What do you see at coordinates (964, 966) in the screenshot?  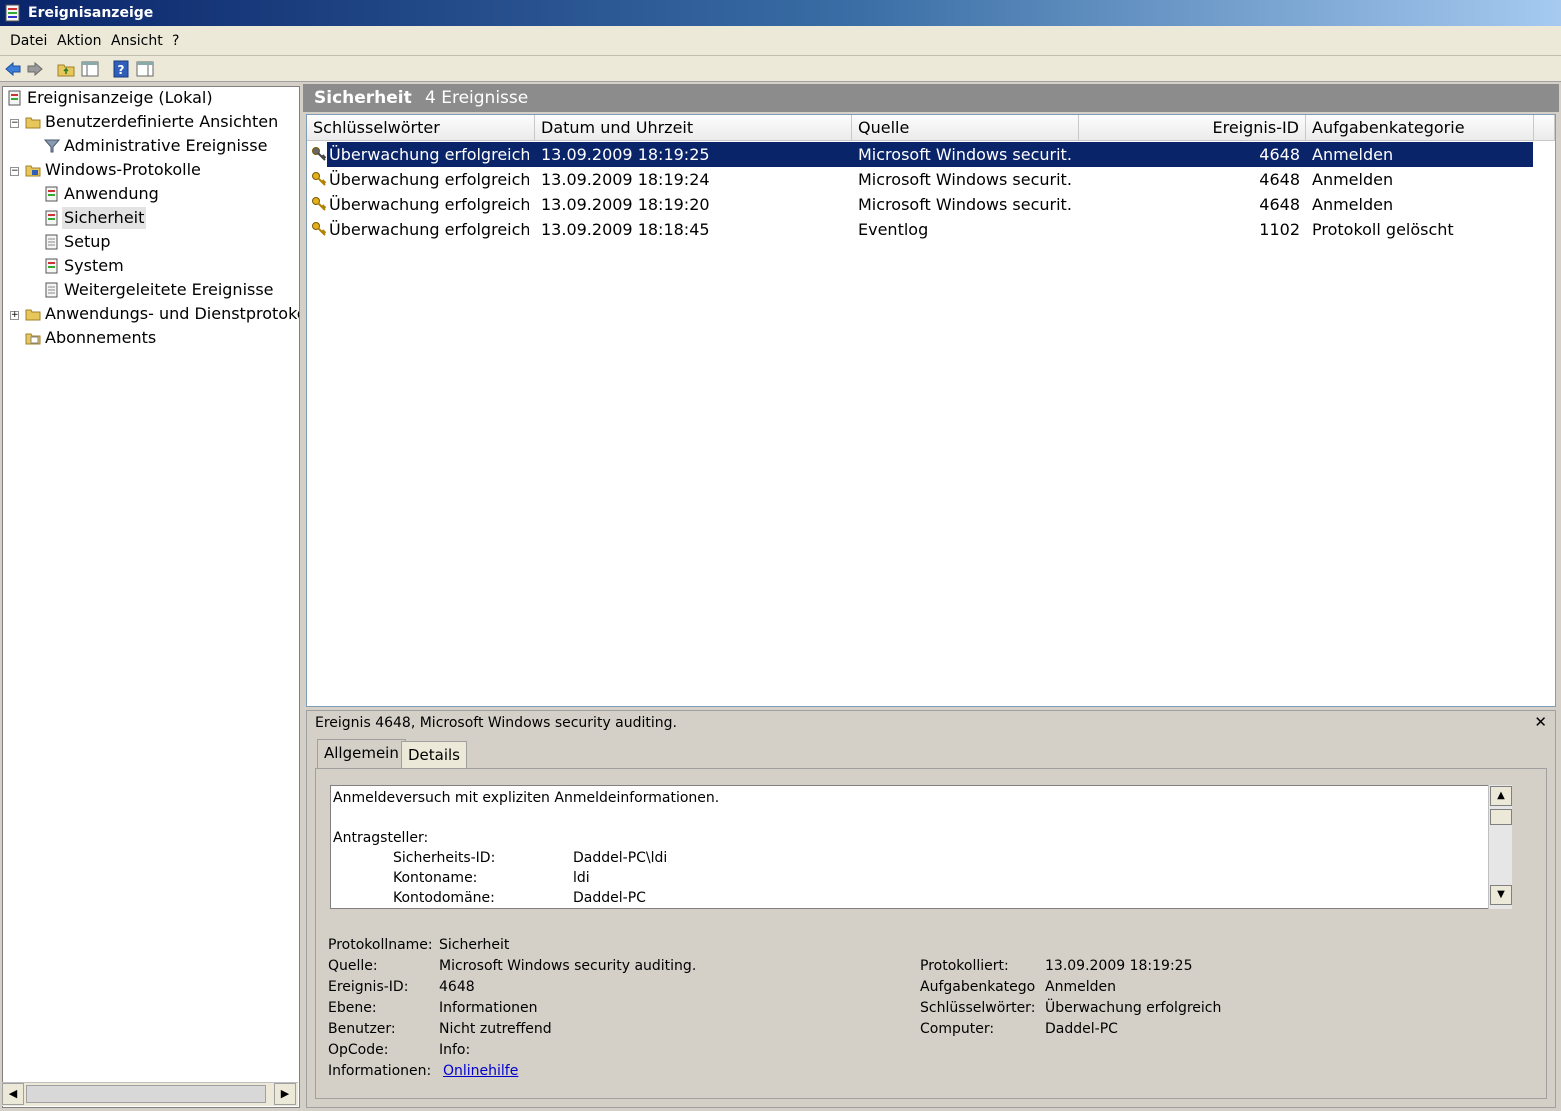 I see `prop-label: Protokolliert:` at bounding box center [964, 966].